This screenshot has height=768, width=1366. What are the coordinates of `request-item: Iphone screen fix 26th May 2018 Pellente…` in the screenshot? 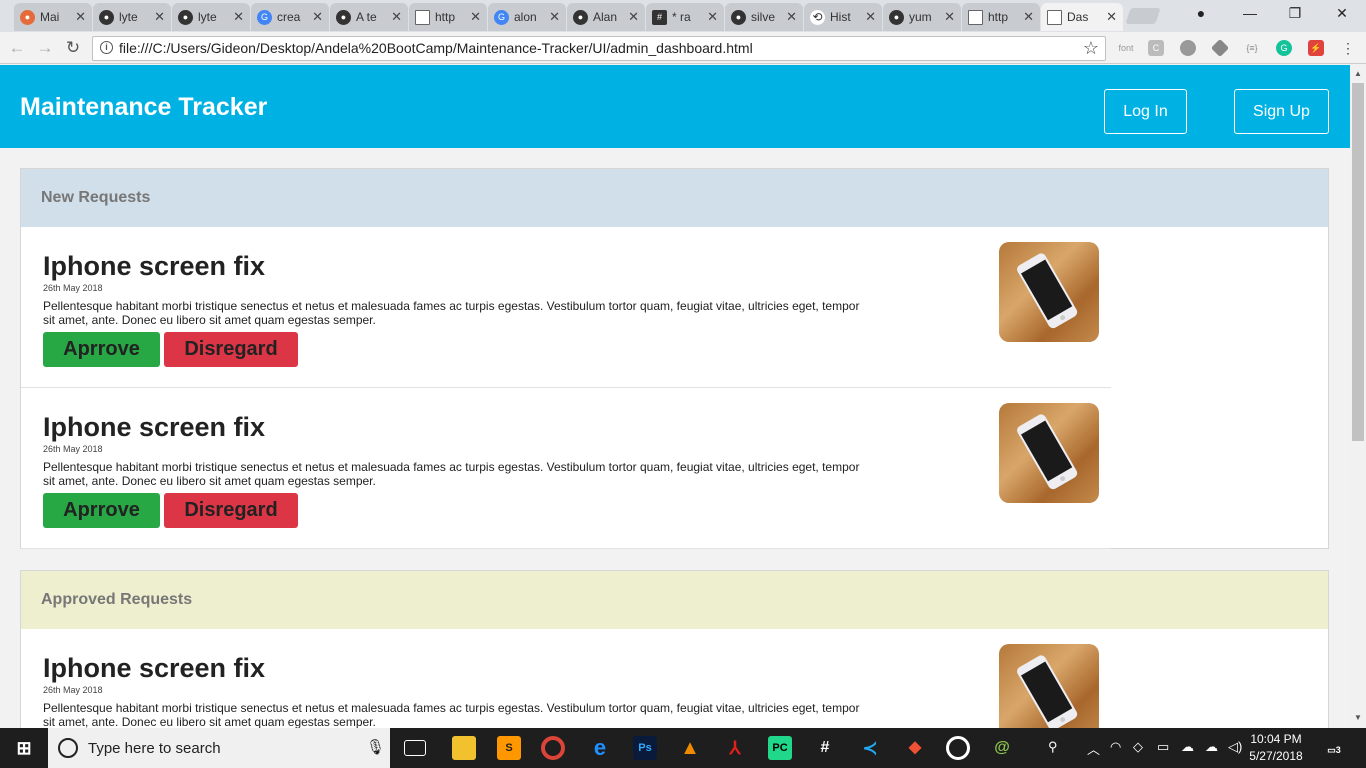 It's located at (566, 678).